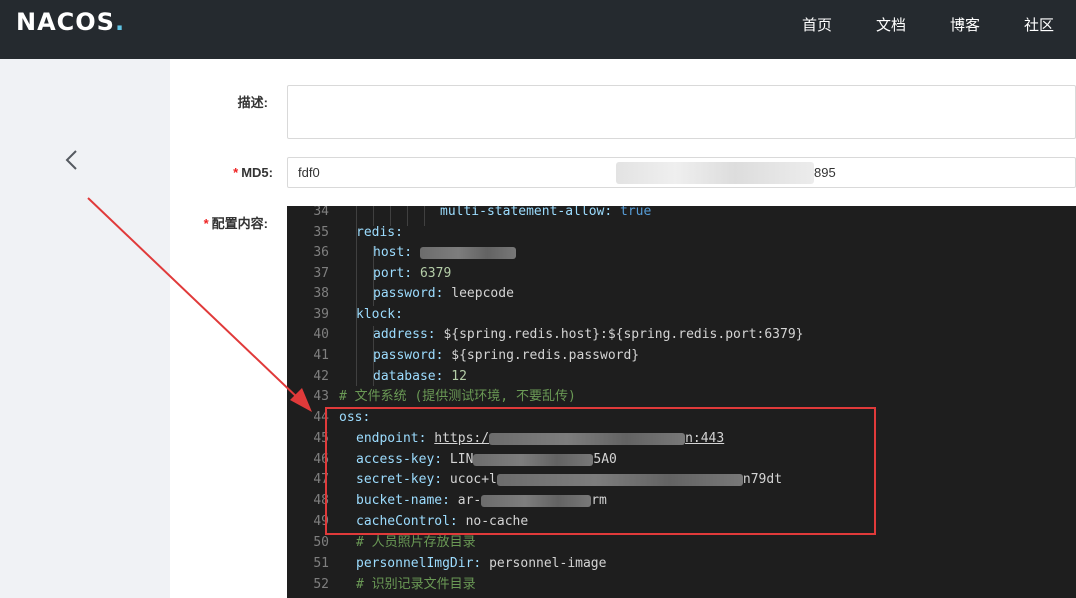 The width and height of the screenshot is (1076, 598). What do you see at coordinates (85, 328) in the screenshot?
I see `left-sidebar` at bounding box center [85, 328].